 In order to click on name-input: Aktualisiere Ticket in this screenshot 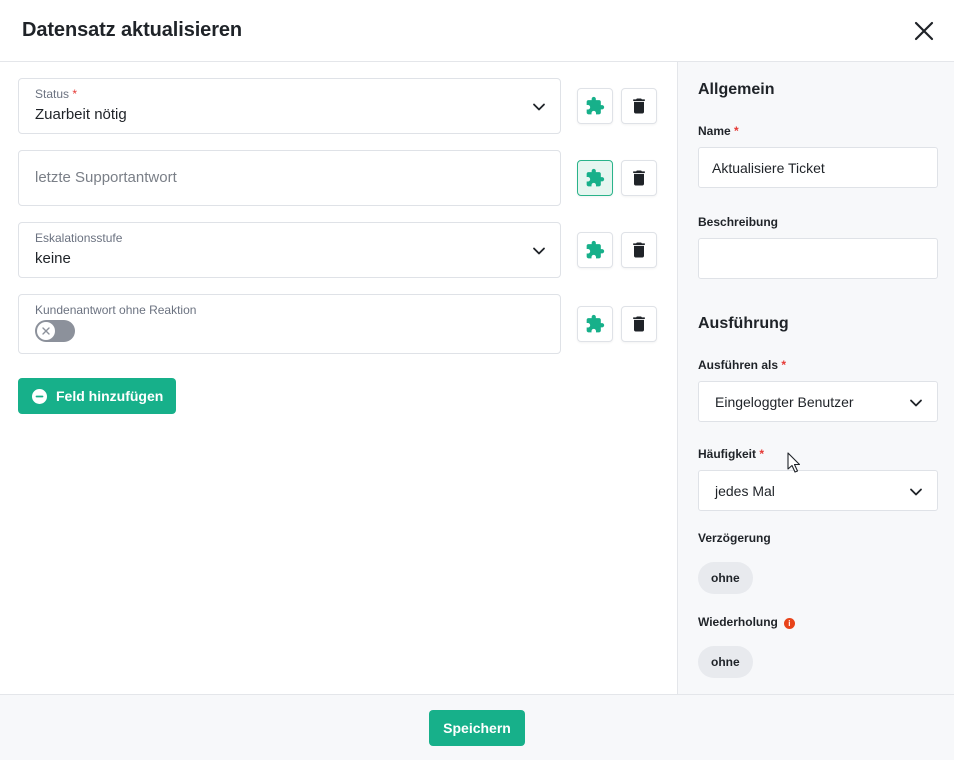, I will do `click(818, 167)`.